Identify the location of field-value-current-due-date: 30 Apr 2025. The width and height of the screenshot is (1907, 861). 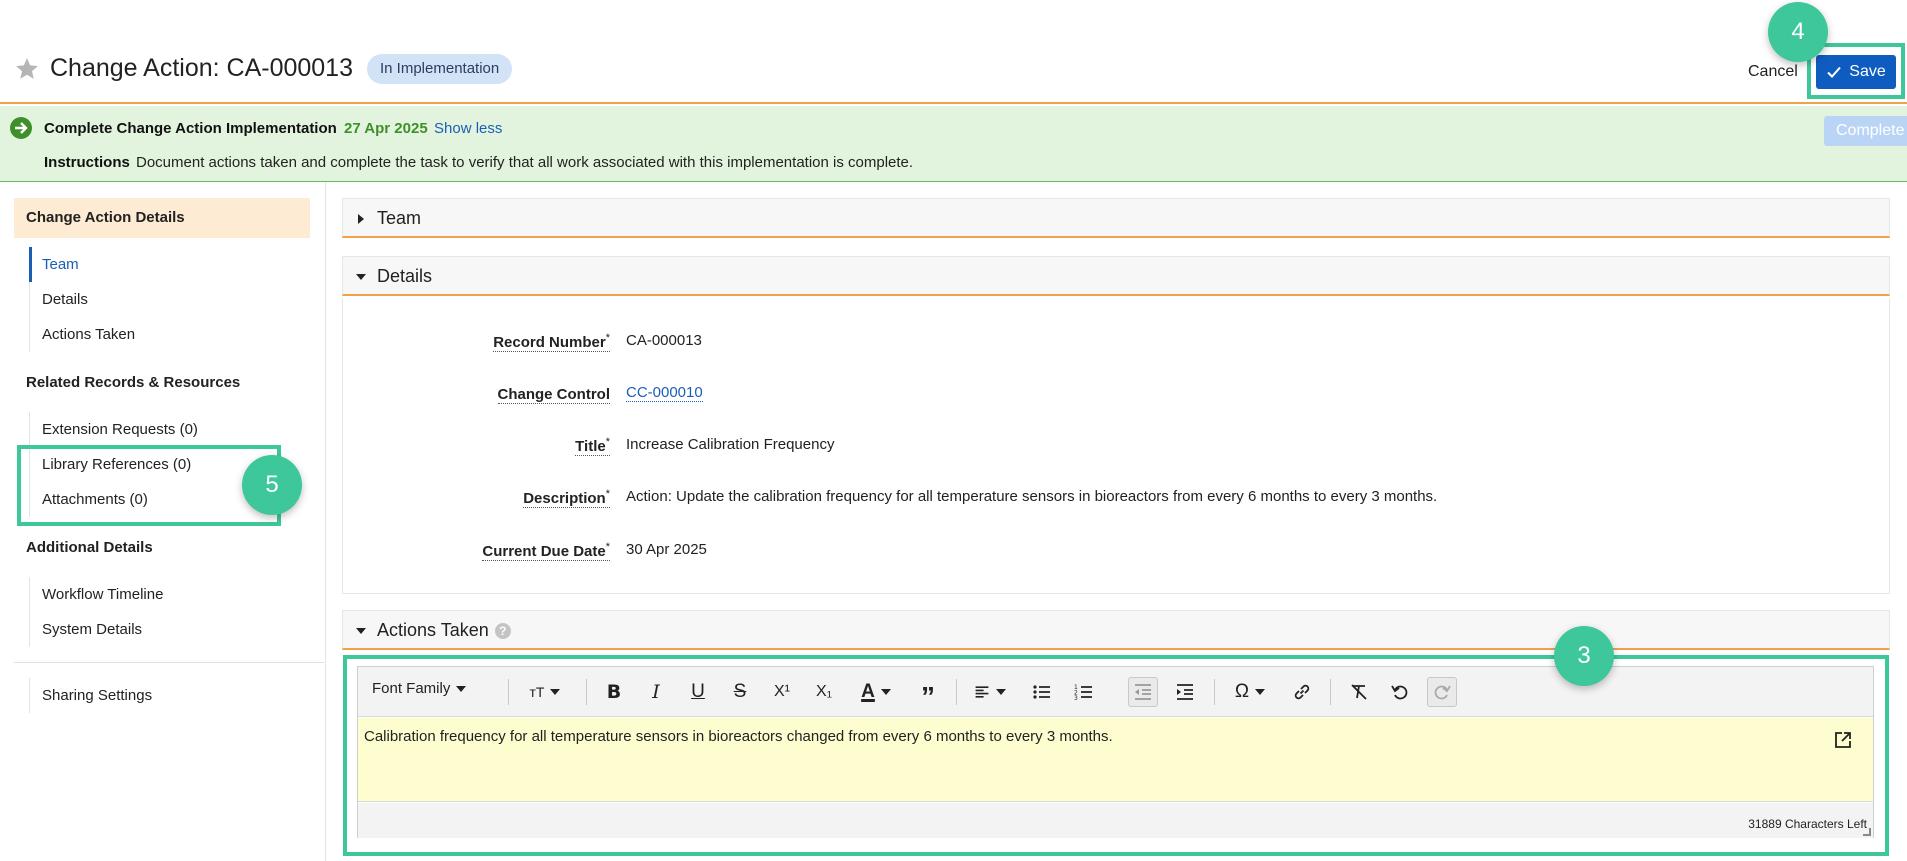
(666, 549).